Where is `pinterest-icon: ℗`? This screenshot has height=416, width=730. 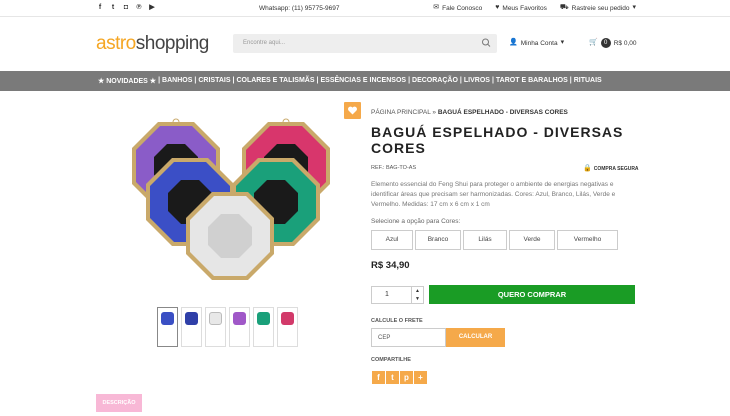
pinterest-icon: ℗ is located at coordinates (139, 8).